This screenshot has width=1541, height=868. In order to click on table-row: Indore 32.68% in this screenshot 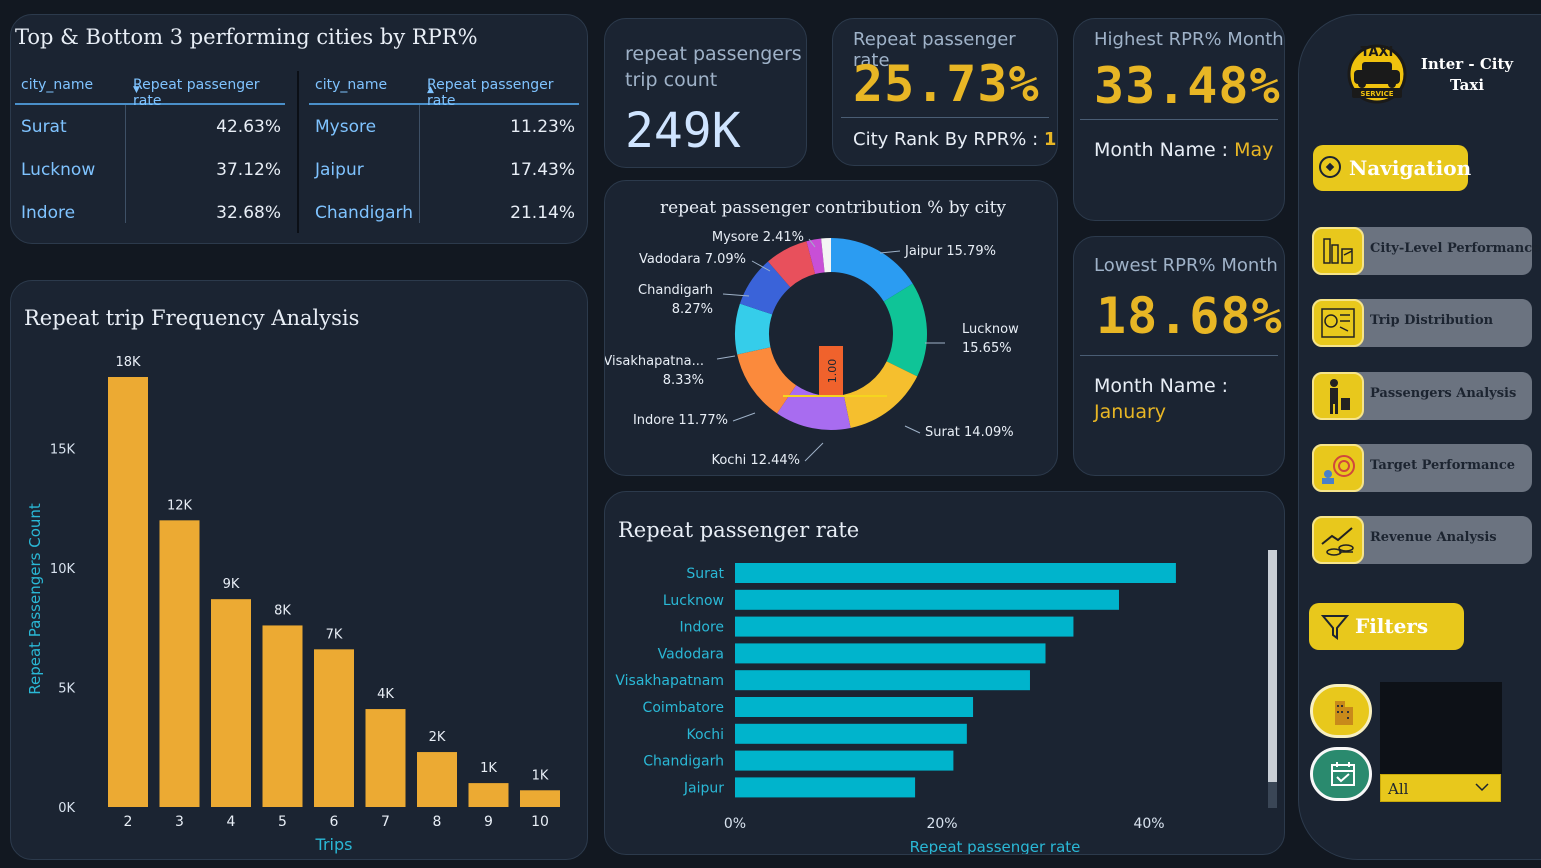, I will do `click(150, 212)`.